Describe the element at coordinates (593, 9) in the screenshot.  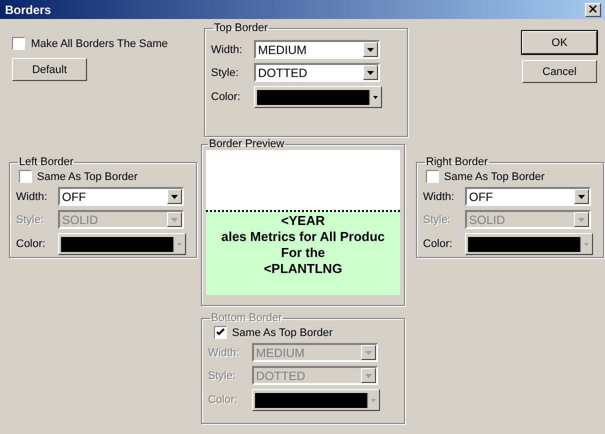
I see `close-button: ×` at that location.